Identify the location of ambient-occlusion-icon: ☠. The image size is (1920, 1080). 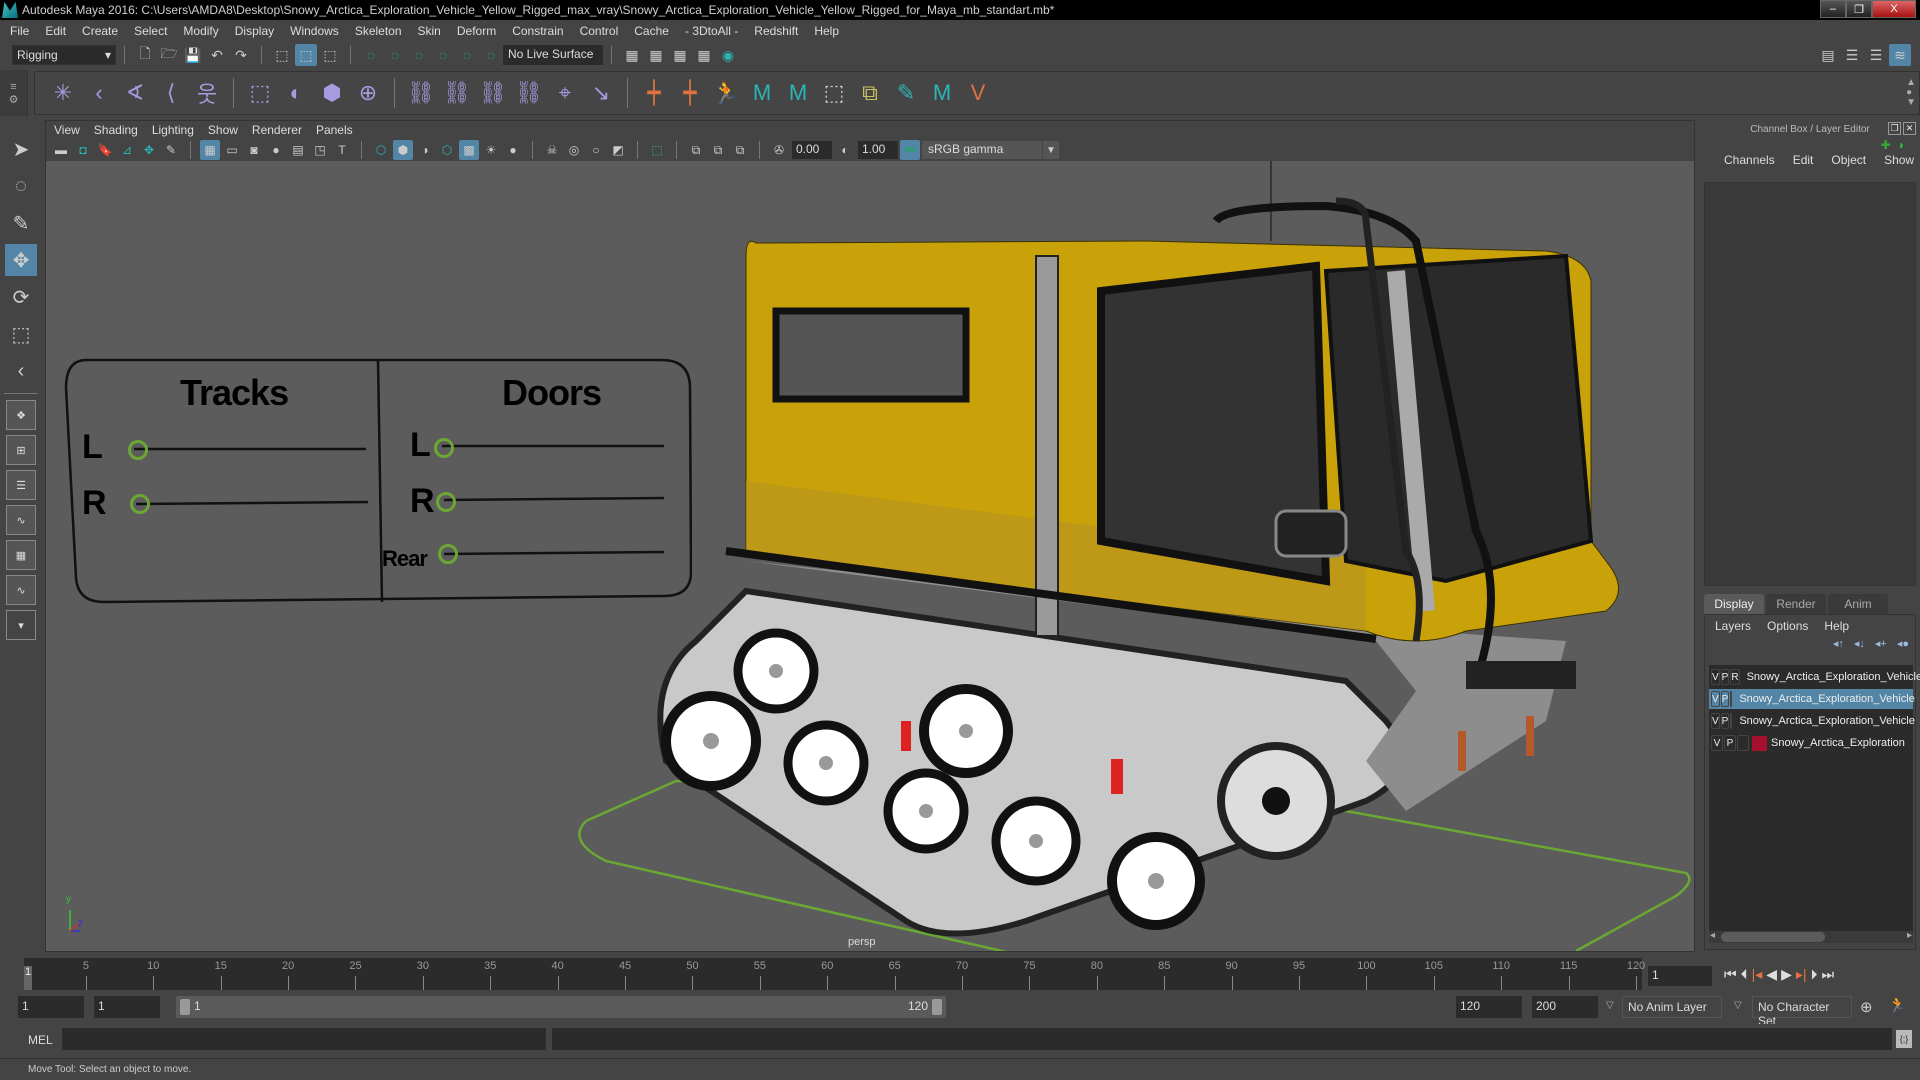
(552, 150).